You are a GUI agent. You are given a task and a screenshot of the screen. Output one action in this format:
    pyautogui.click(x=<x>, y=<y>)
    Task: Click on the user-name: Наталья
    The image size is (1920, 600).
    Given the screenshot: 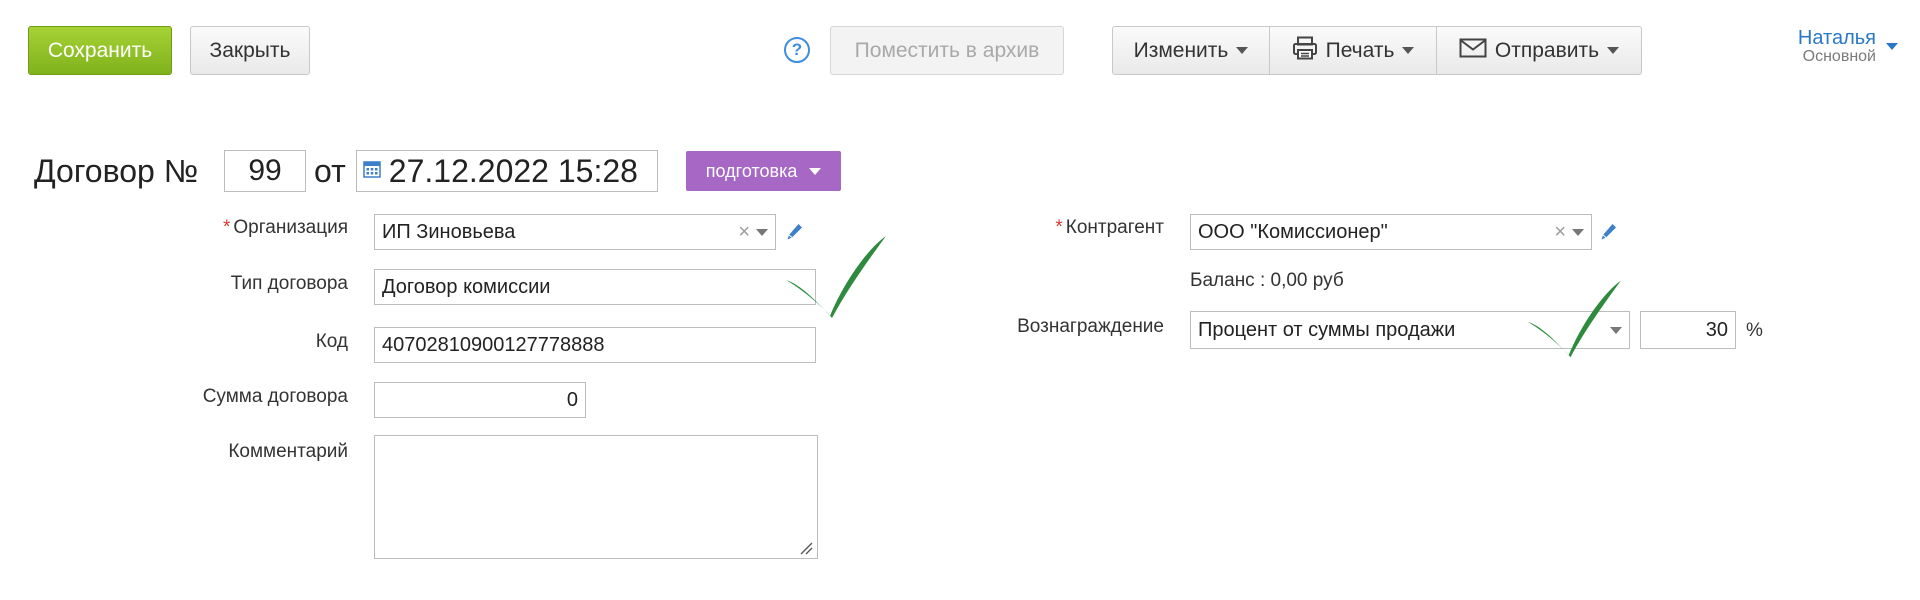 What is the action you would take?
    pyautogui.click(x=1836, y=38)
    